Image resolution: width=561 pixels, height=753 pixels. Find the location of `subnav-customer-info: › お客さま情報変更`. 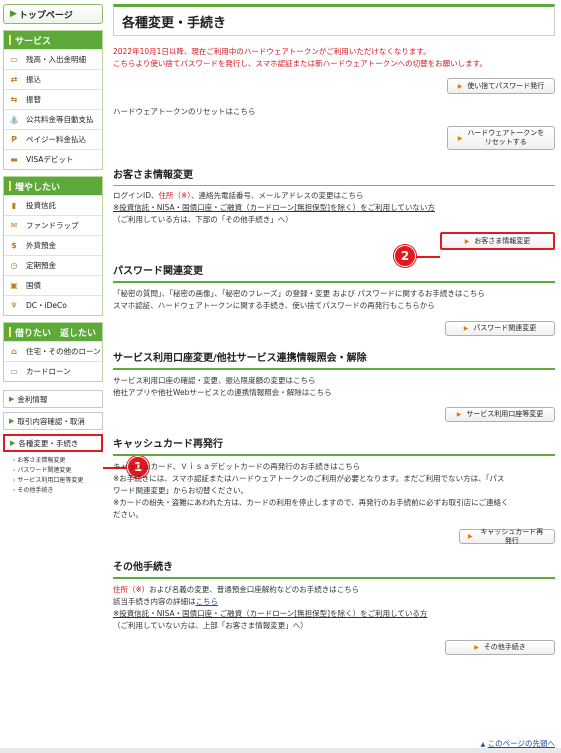

subnav-customer-info: › お客さま情報変更 is located at coordinates (58, 461).